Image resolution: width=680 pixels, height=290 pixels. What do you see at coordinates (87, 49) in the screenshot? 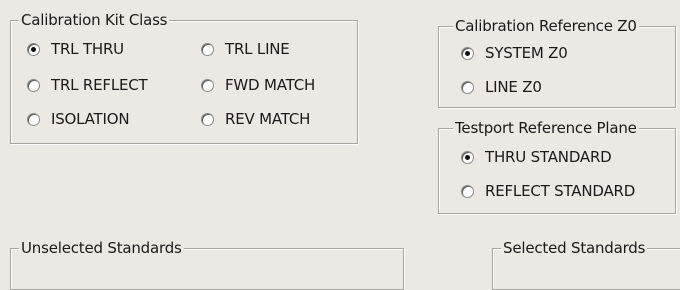
I see `radio-label: TRL THRU` at bounding box center [87, 49].